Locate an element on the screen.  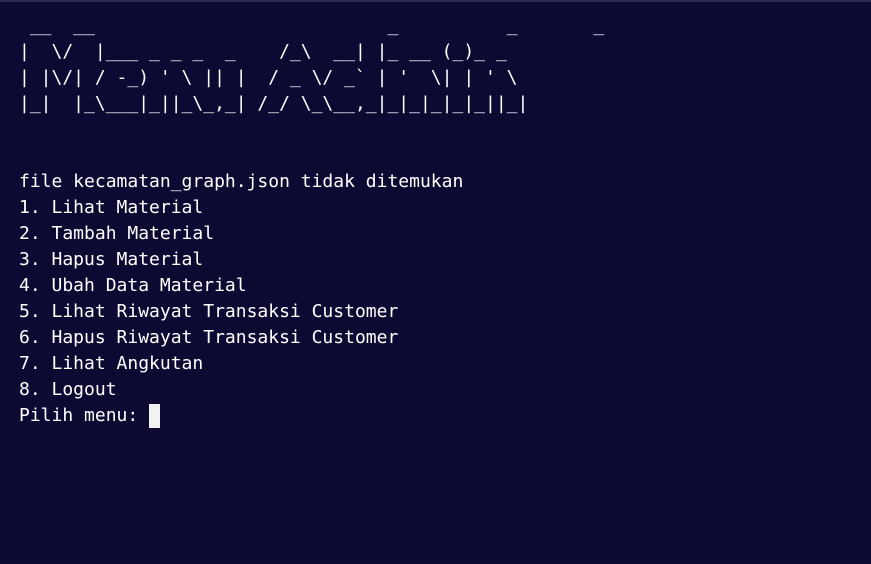
menu-item-hapus-material: 3. Hapus Material is located at coordinates (111, 259).